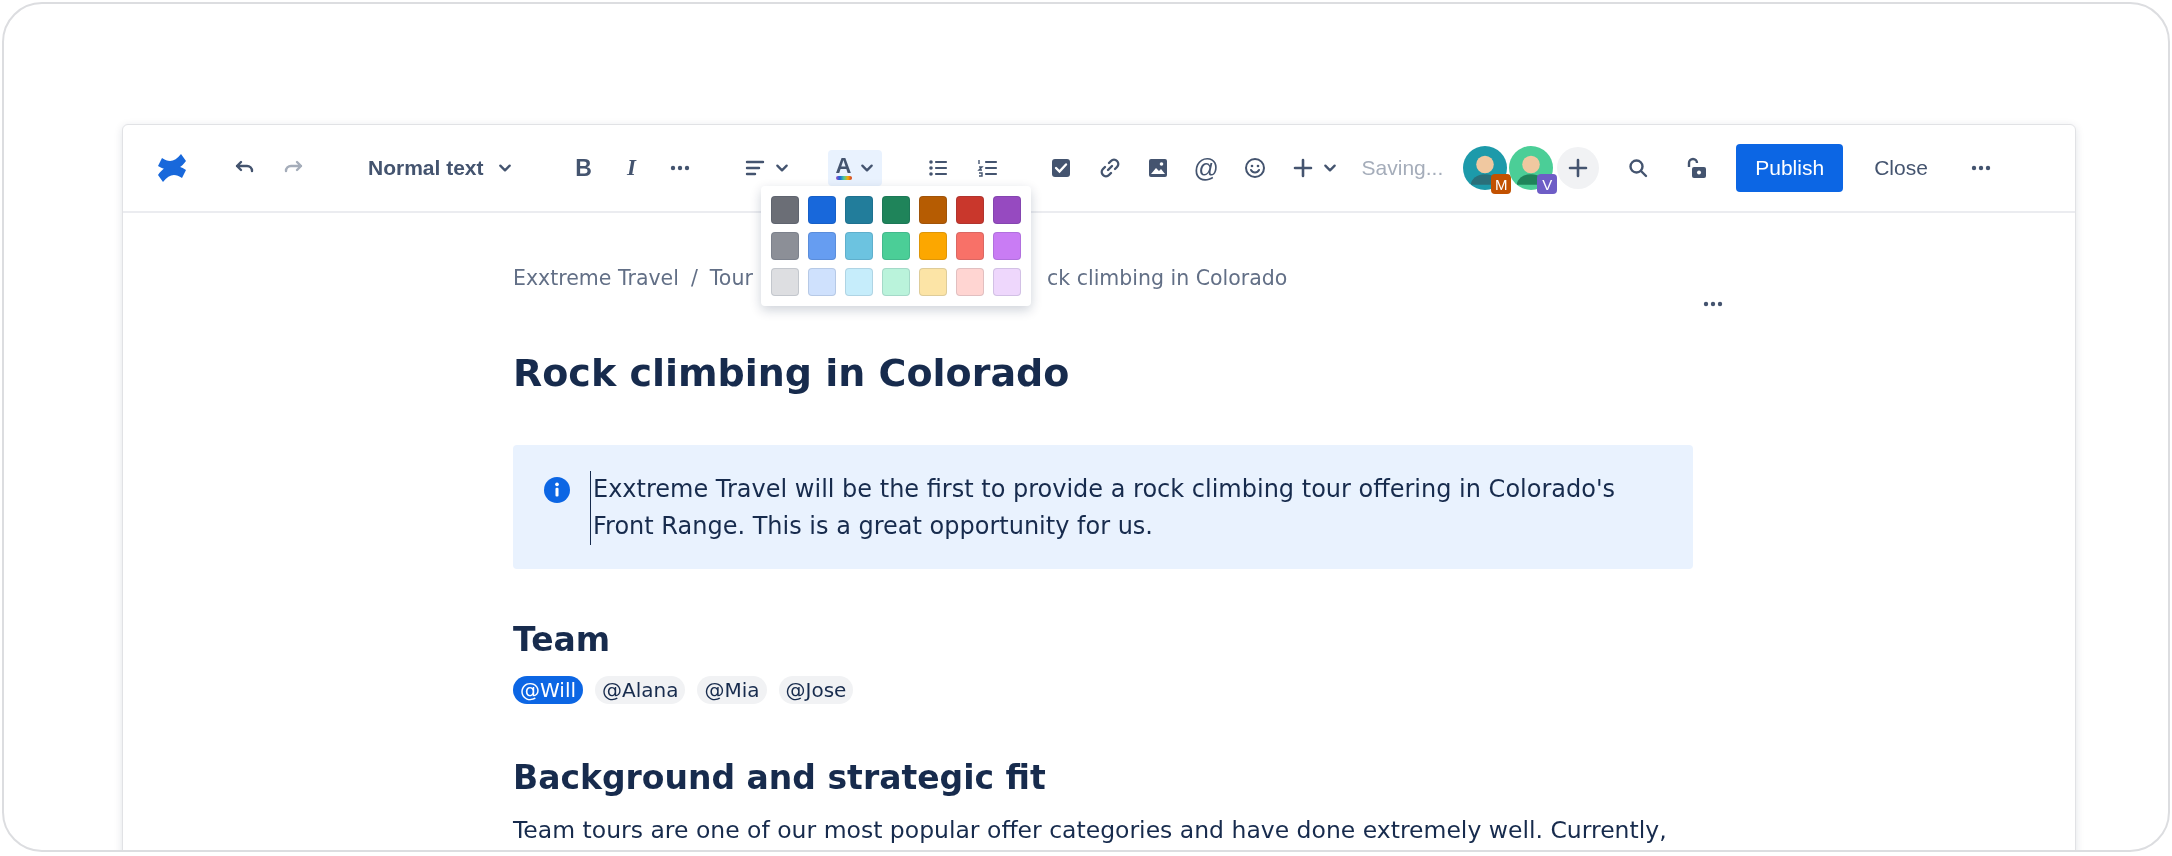 This screenshot has width=2172, height=856. I want to click on info-text: Exxtreme Travel will be the first to provide a rock climbing tour offering in Colorado's Front Range. This is a great opportunity for us., so click(1131, 508).